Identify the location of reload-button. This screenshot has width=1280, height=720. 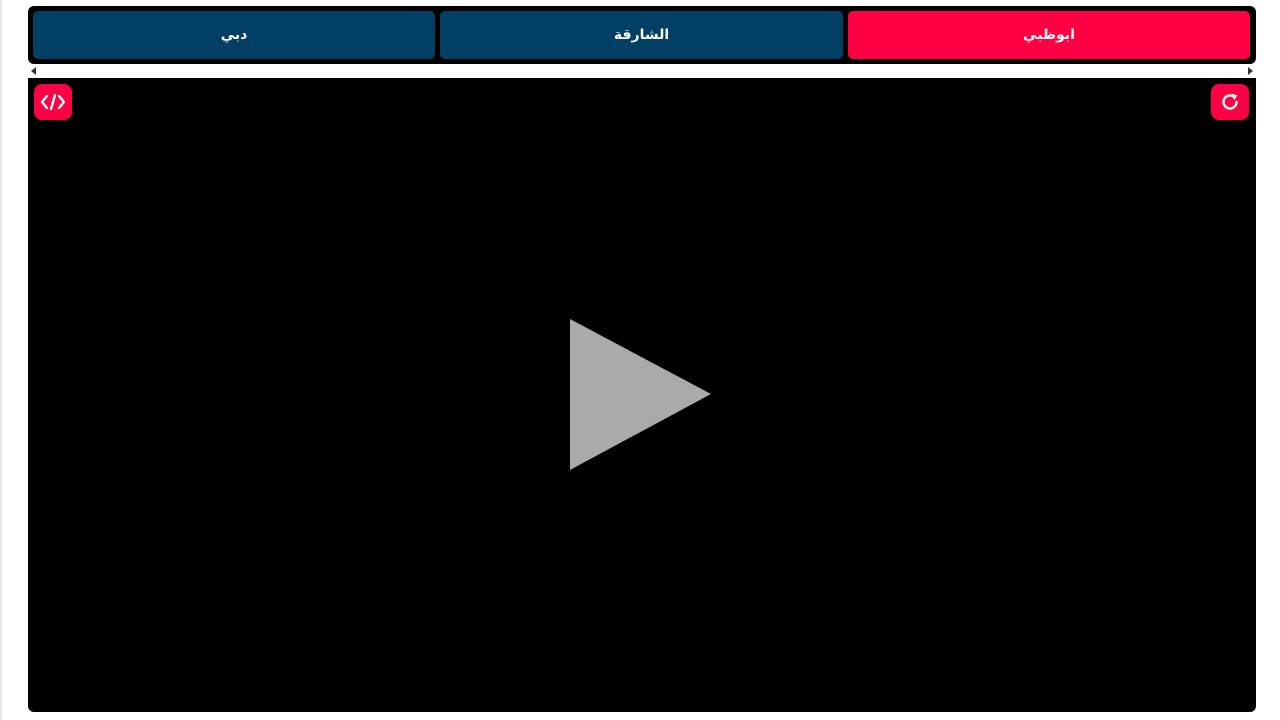
(1230, 102).